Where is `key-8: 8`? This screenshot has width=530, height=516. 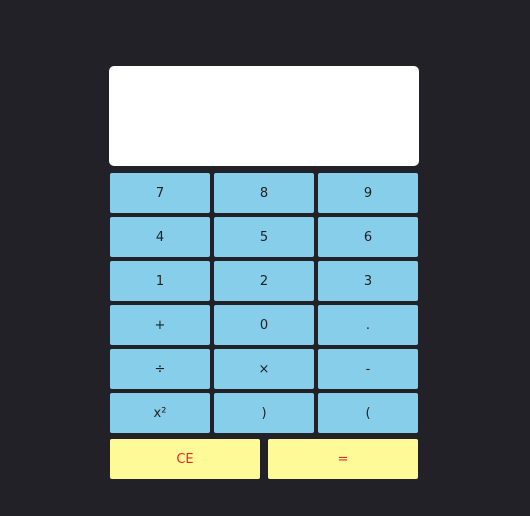 key-8: 8 is located at coordinates (264, 193).